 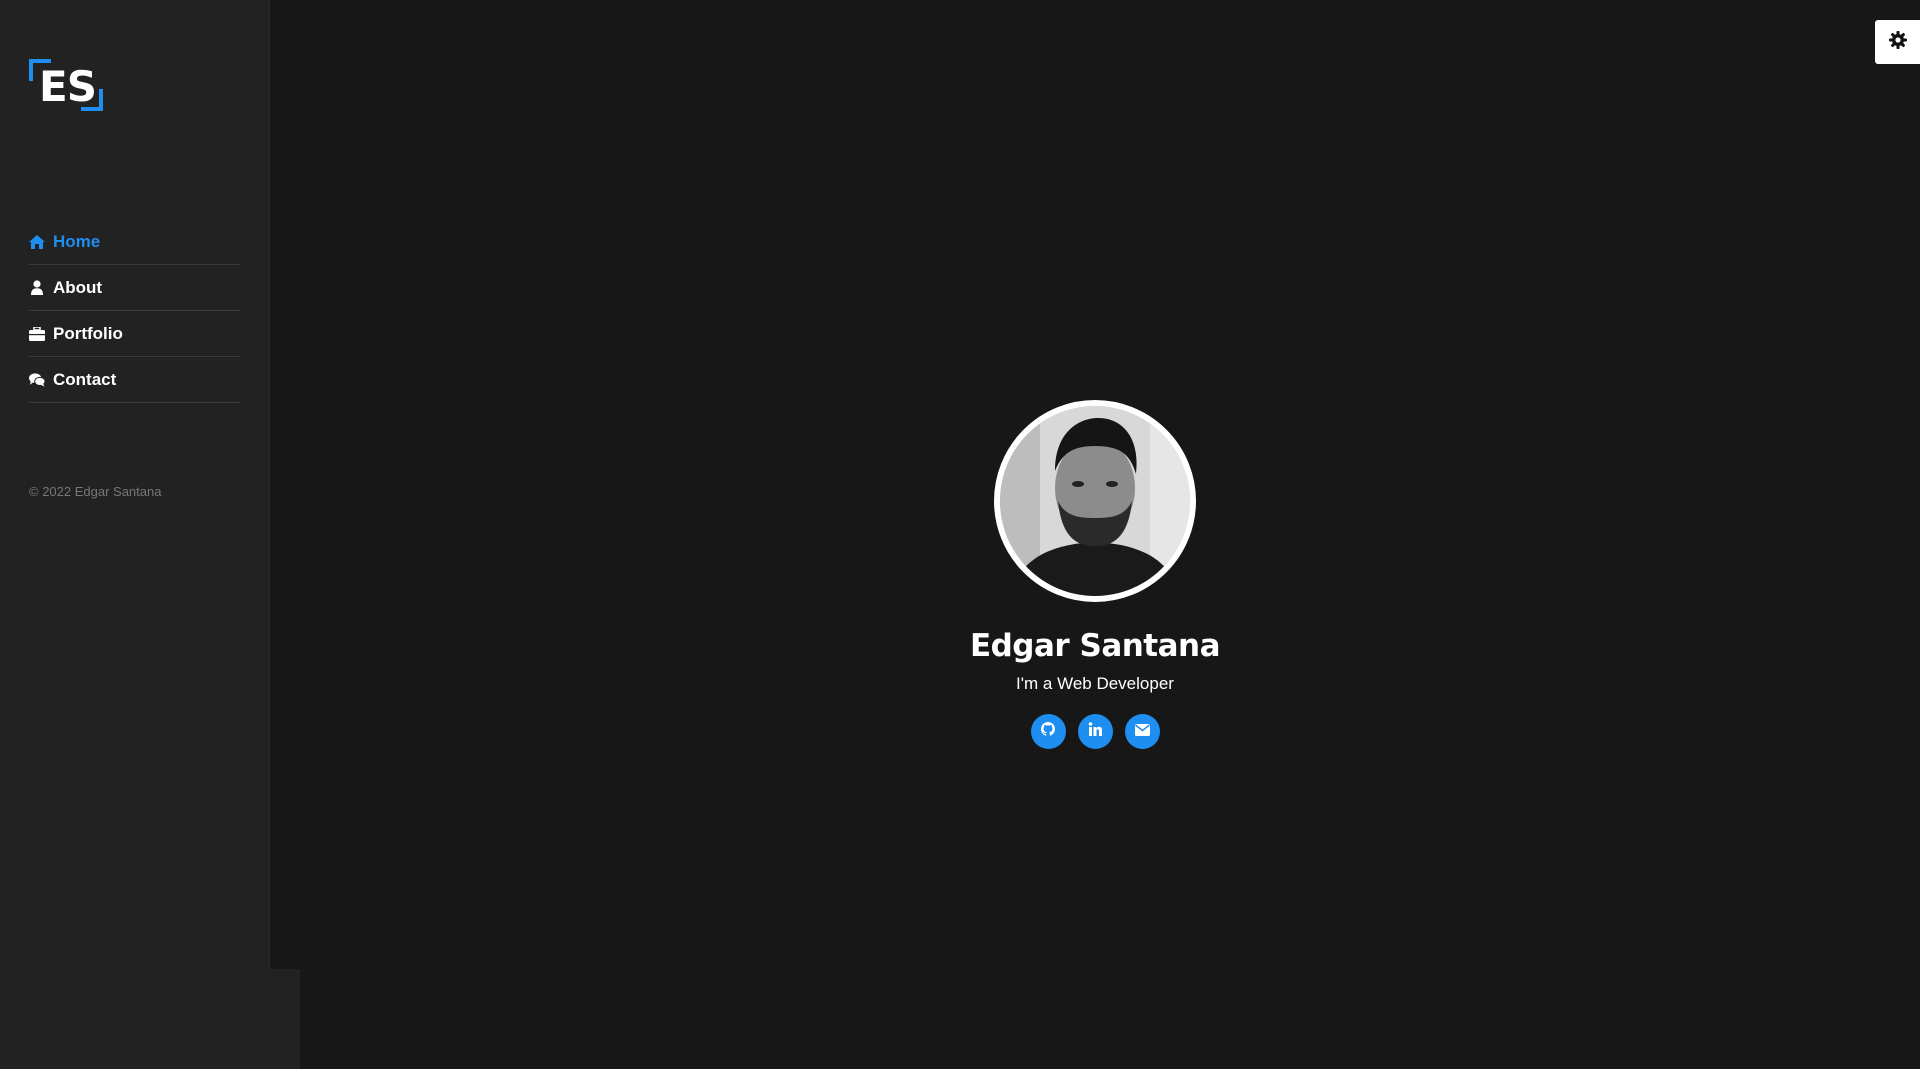 I want to click on email-link, so click(x=1142, y=731).